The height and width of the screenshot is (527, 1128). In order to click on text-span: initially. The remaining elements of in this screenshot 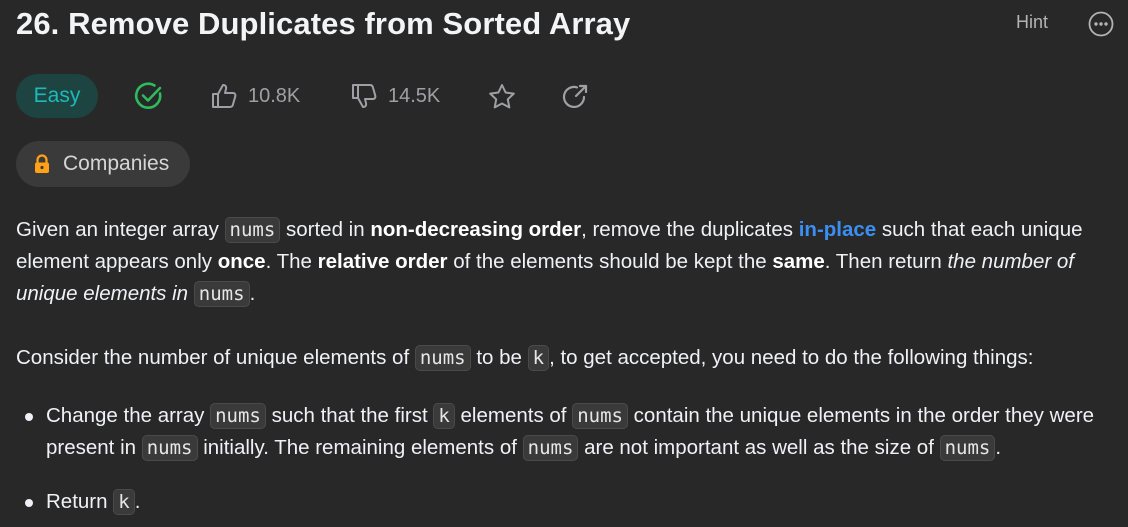, I will do `click(360, 447)`.